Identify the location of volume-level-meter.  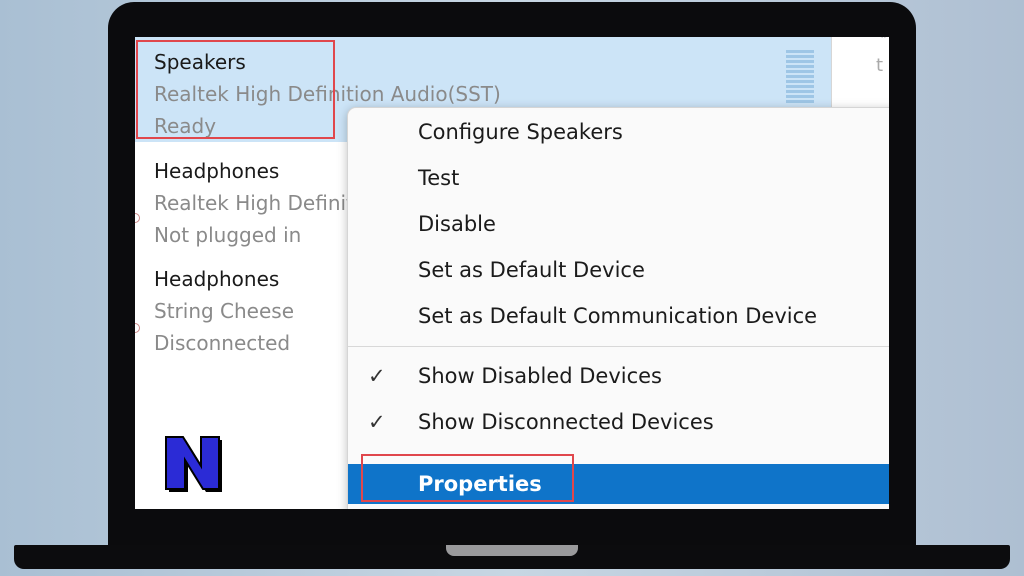
(800, 77).